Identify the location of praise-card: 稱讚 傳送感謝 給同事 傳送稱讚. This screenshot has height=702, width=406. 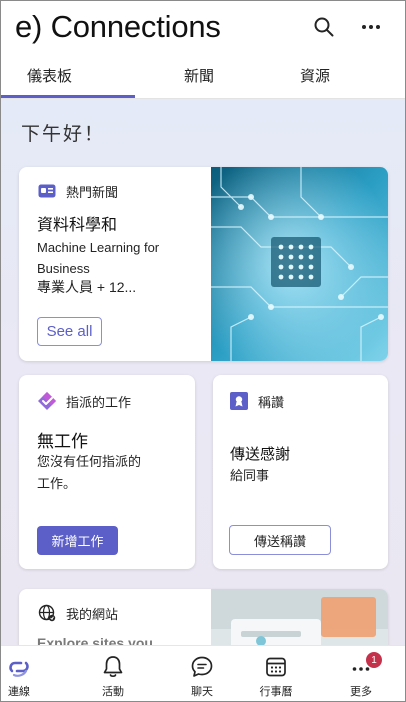
(300, 472).